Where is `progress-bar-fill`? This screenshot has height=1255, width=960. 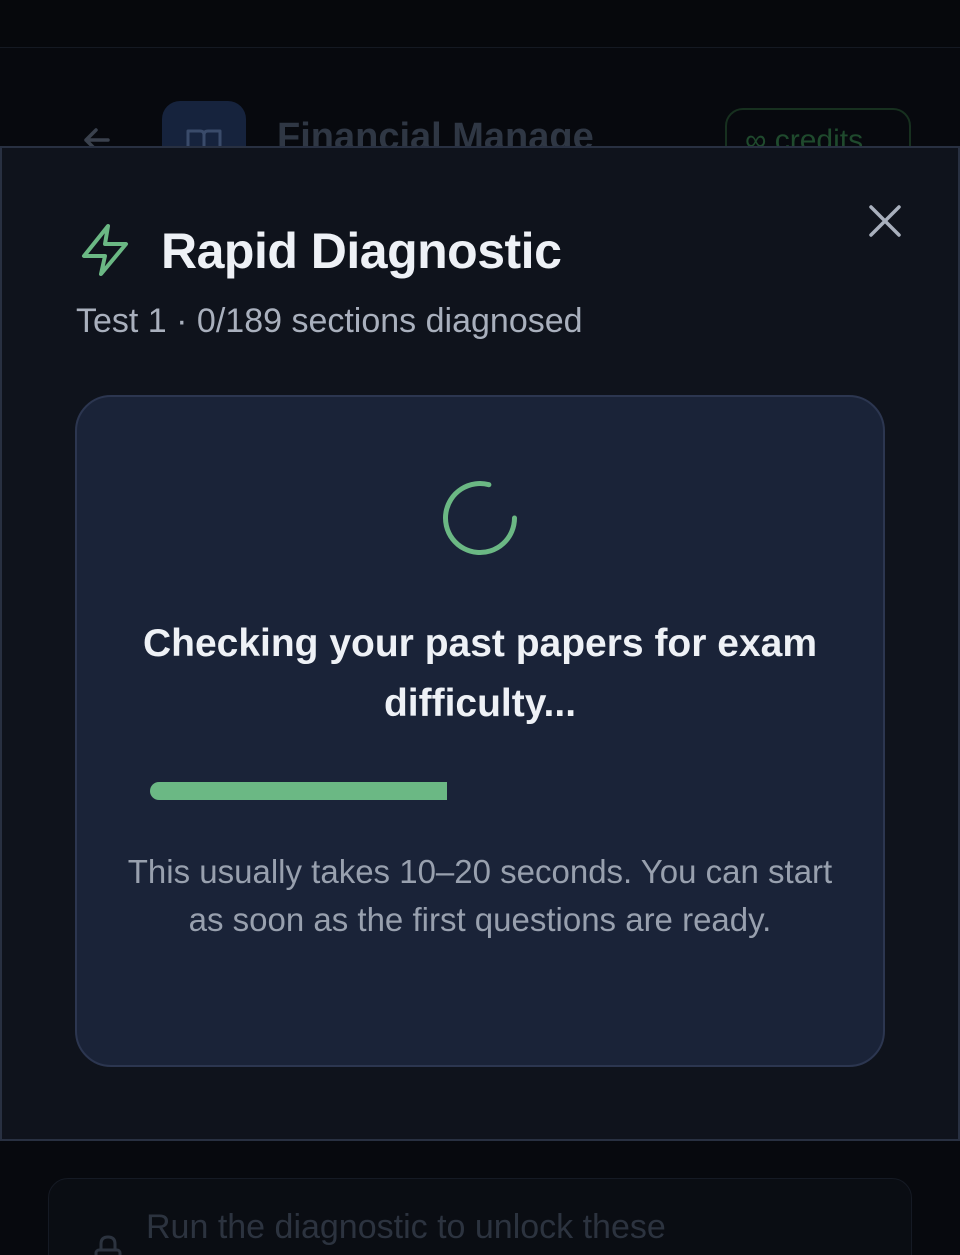
progress-bar-fill is located at coordinates (298, 791).